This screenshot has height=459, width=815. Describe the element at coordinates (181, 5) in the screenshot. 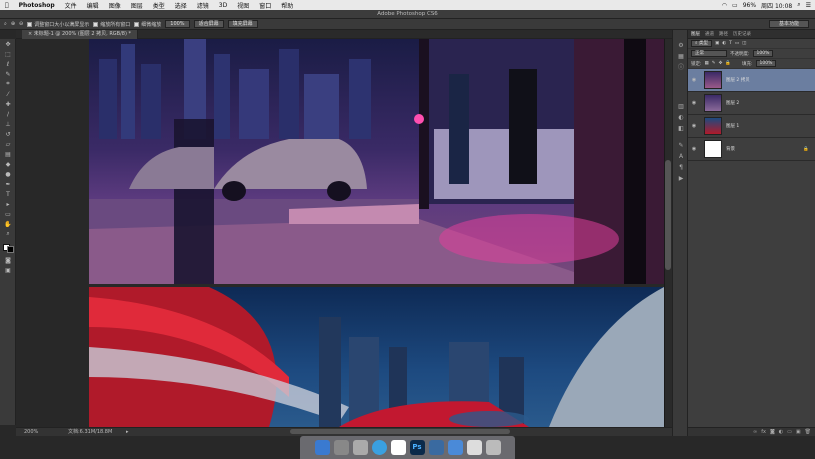

I see `menu-select: 选择` at that location.